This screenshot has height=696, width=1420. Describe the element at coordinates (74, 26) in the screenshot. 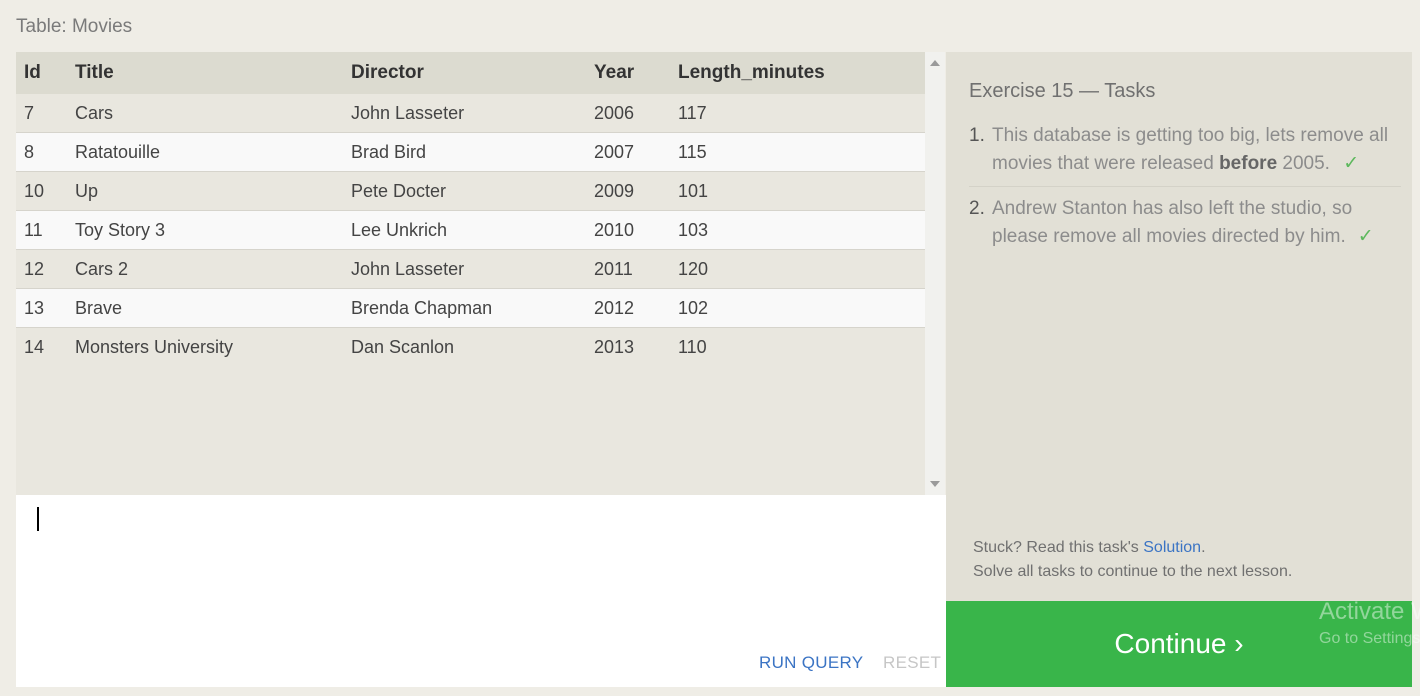

I see `table-caption: Table: Movies` at that location.